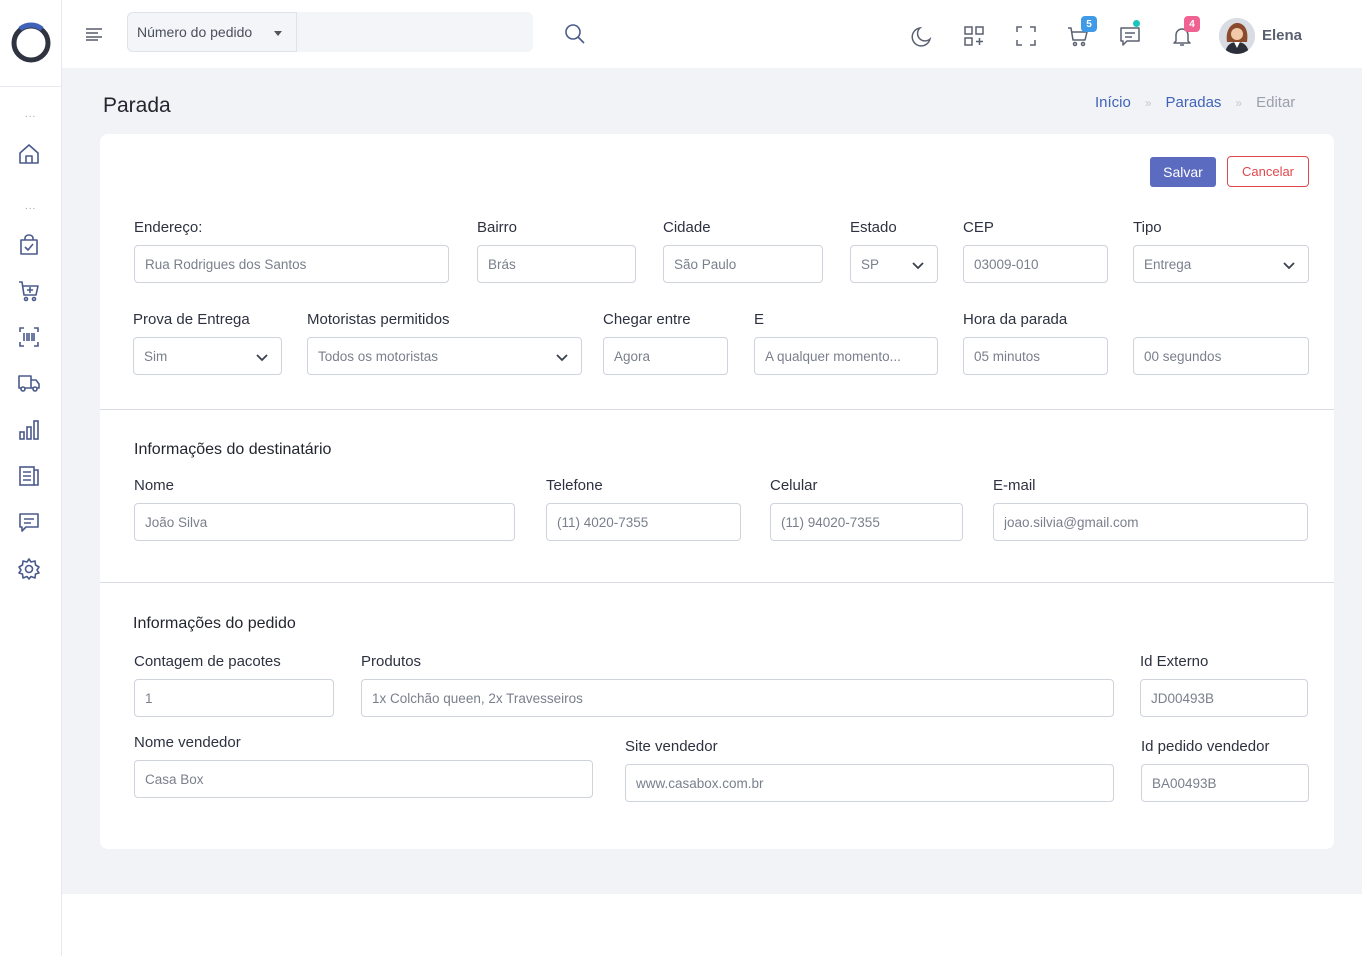  I want to click on address-label: Endereço:, so click(168, 227).